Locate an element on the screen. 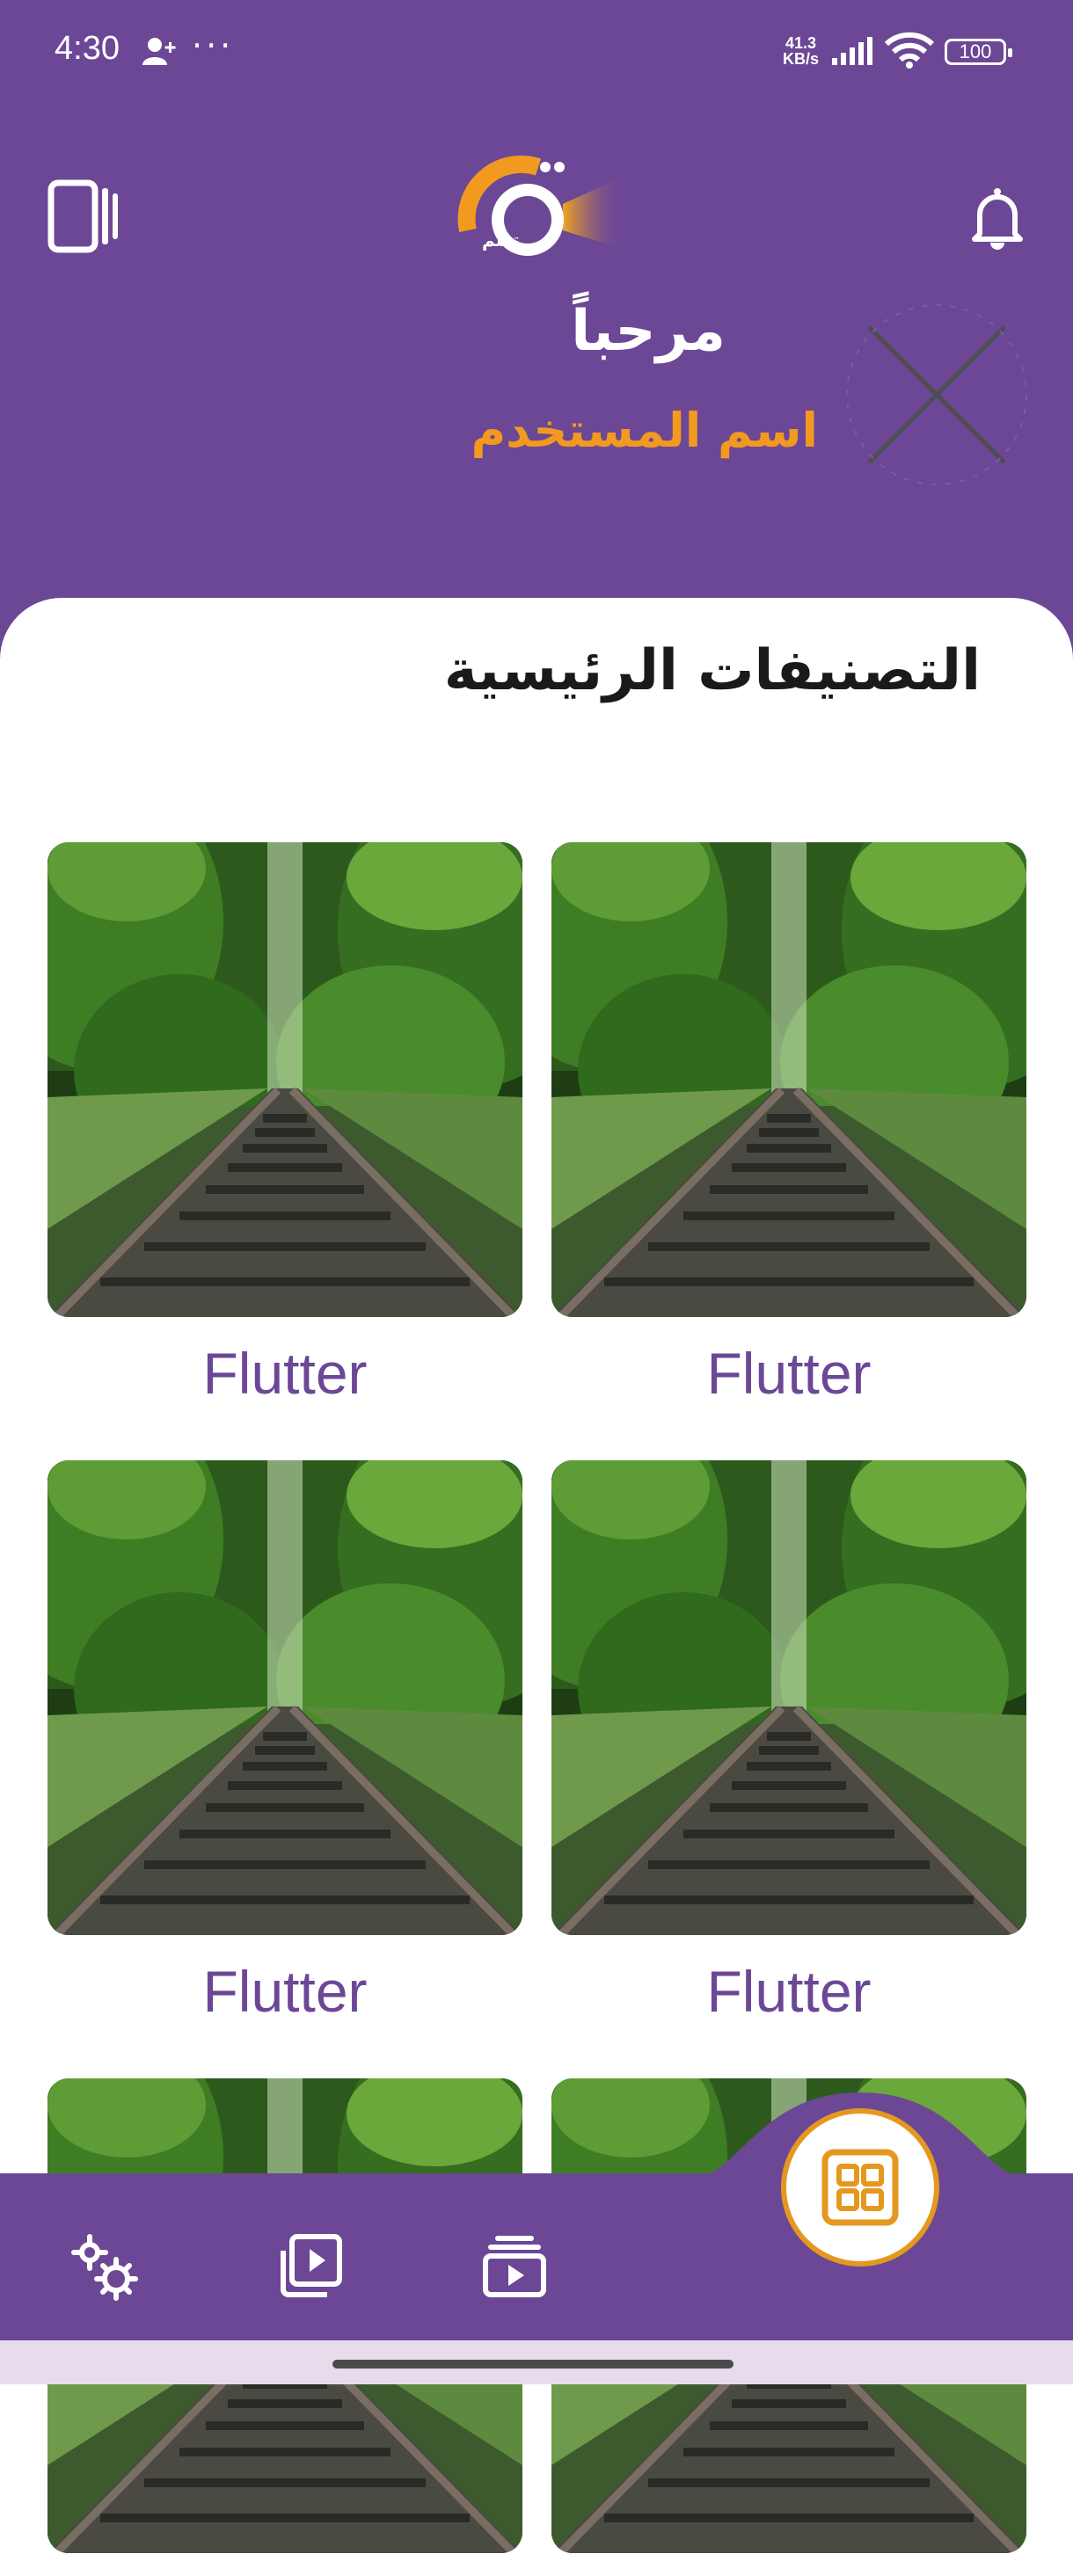  nav-playlists-button is located at coordinates (514, 2265).